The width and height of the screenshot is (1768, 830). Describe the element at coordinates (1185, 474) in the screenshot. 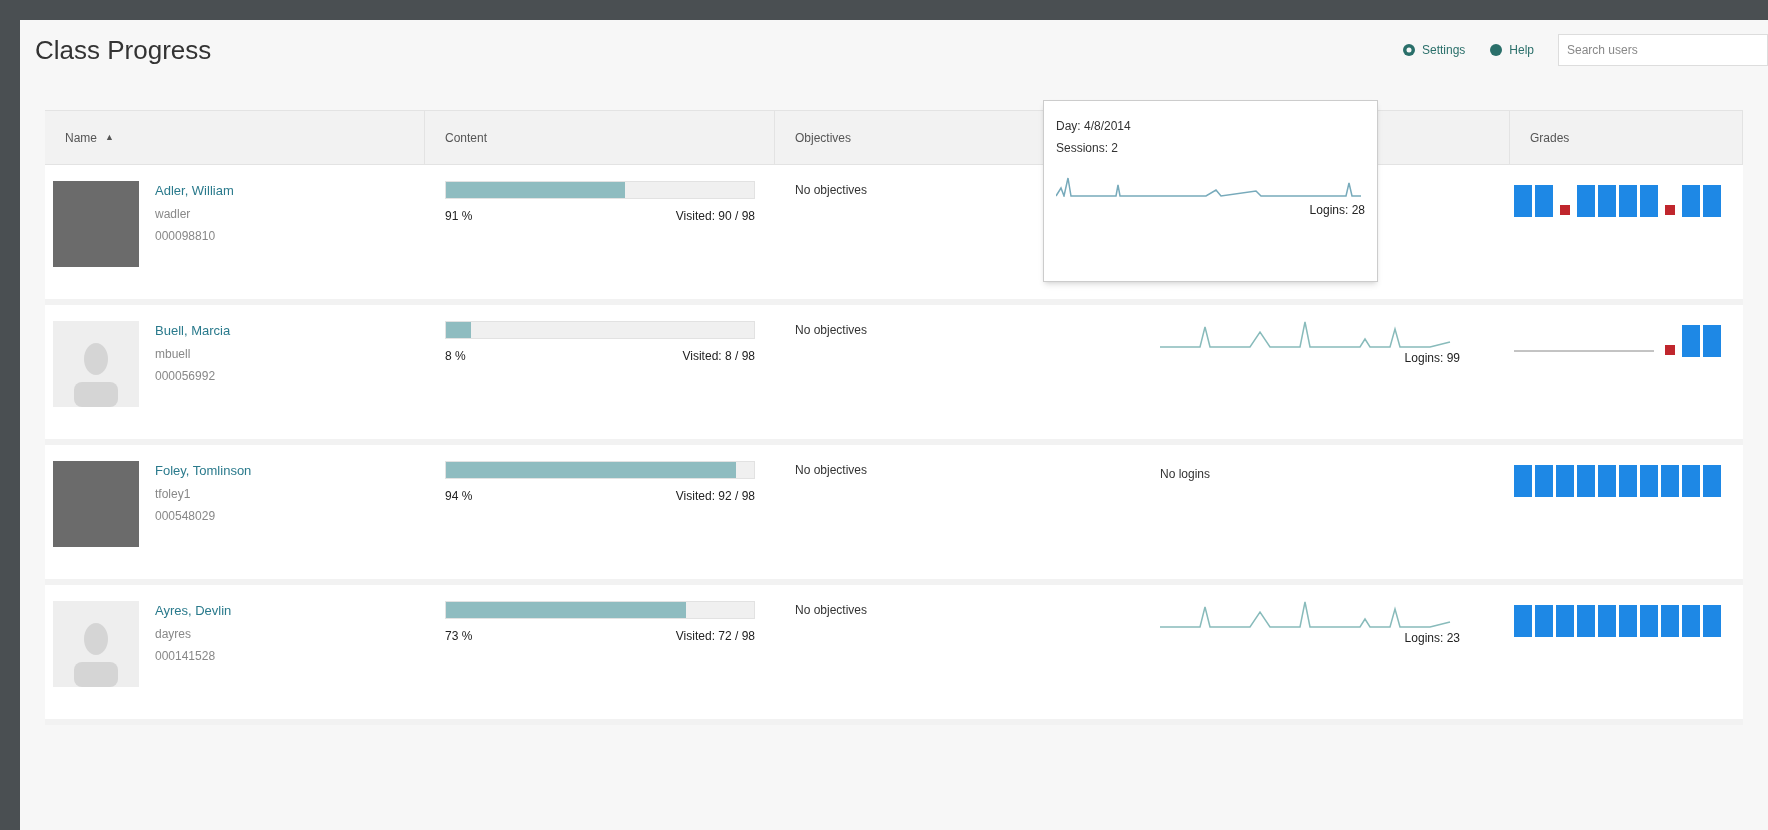

I see `no-logins-text: No logins` at that location.